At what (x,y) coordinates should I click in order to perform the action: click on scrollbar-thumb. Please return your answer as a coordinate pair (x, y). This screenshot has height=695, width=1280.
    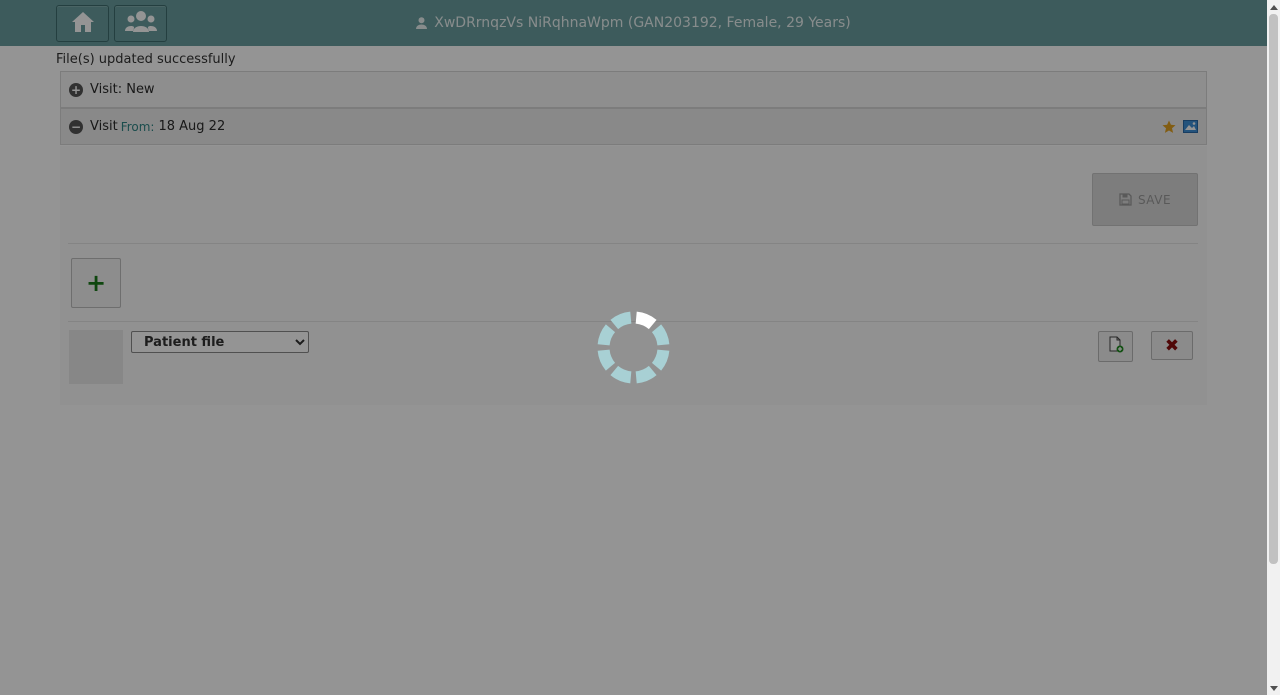
    Looking at the image, I should click on (1273, 289).